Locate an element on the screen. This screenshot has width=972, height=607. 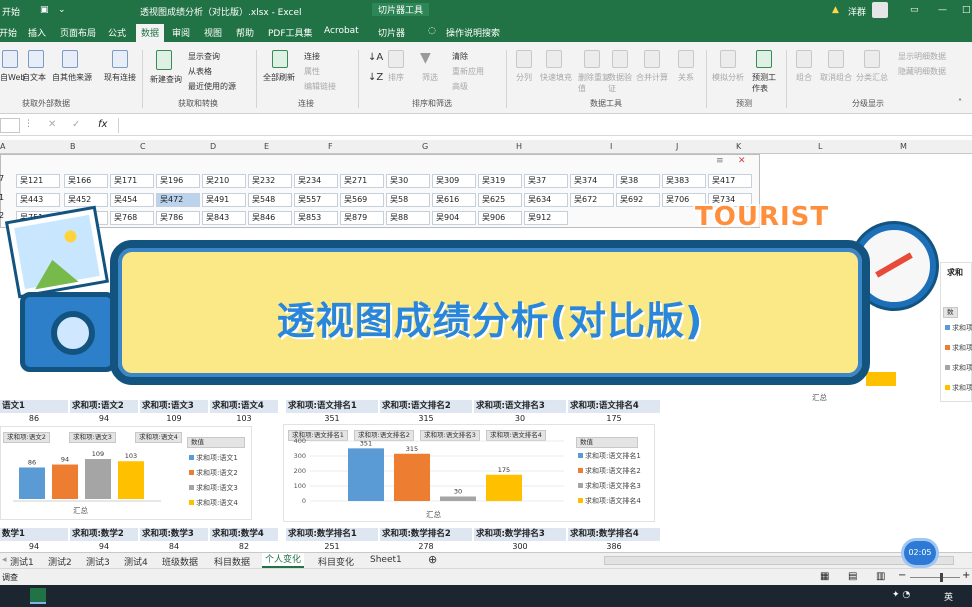
user-name: 洋群 is located at coordinates (857, 11).